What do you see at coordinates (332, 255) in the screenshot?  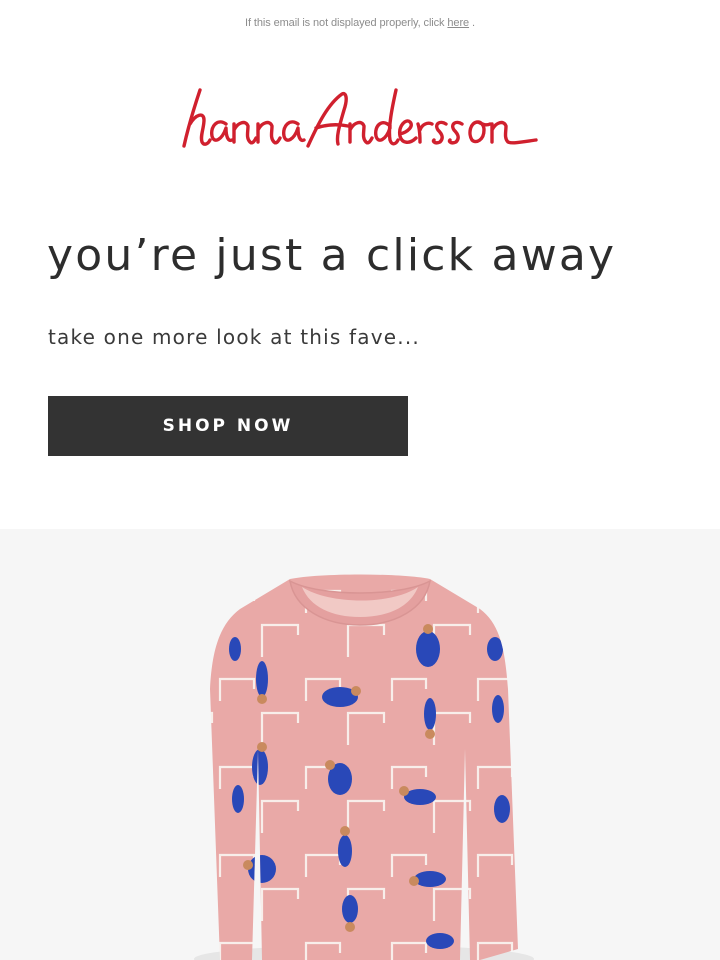 I see `headline: you’re just a click away` at bounding box center [332, 255].